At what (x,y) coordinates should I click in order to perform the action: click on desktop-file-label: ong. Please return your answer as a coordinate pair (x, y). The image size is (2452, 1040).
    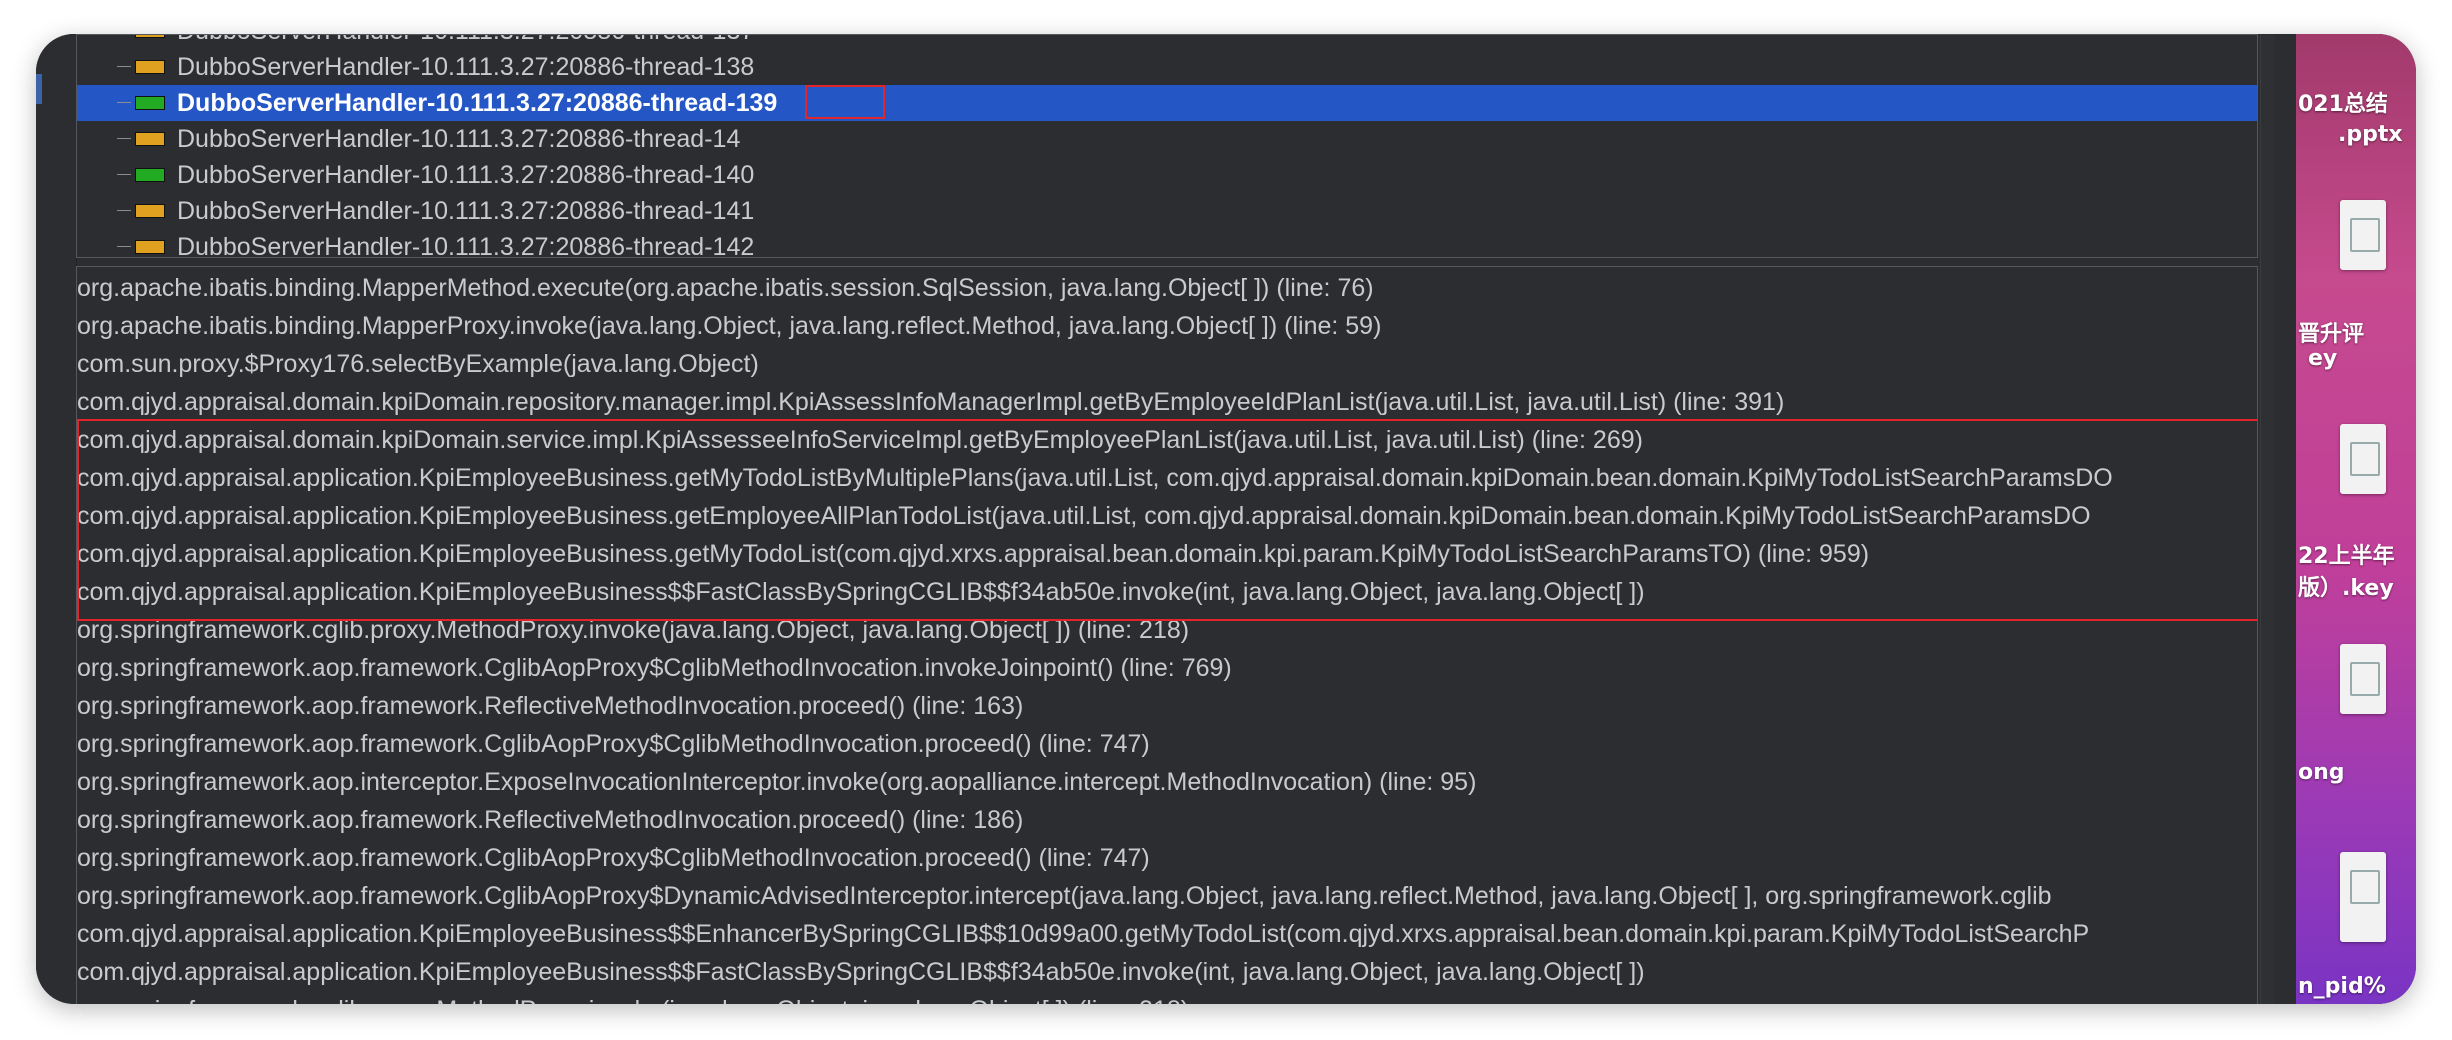
    Looking at the image, I should click on (2321, 772).